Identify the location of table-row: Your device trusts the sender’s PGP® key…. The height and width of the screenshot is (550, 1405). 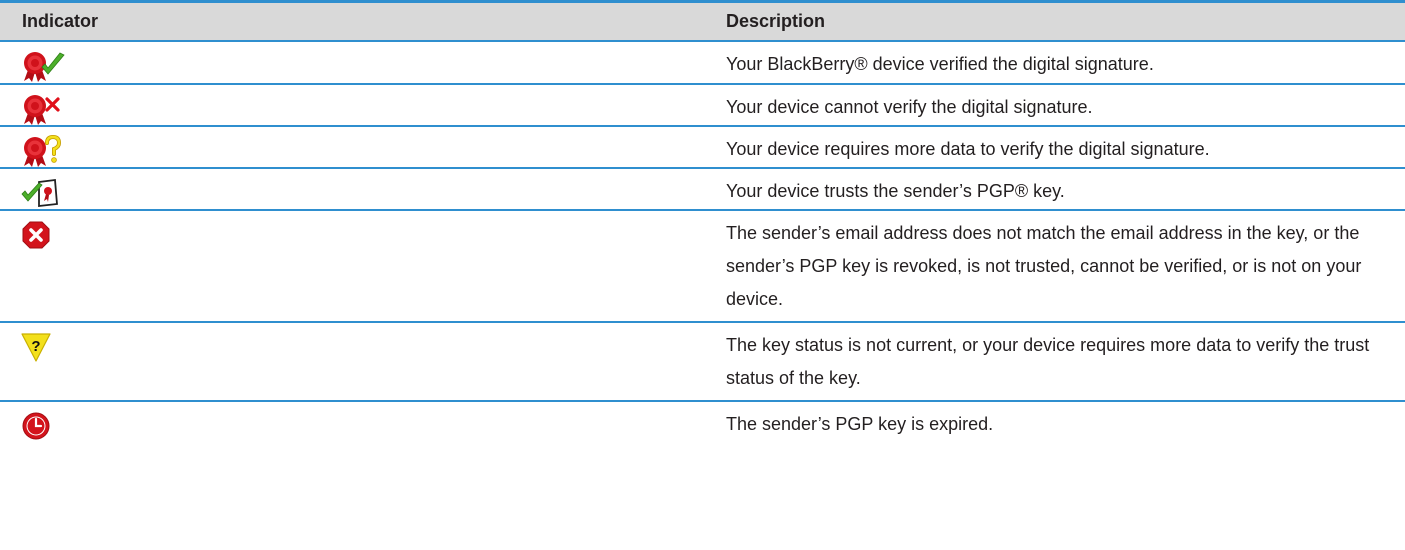
(702, 190).